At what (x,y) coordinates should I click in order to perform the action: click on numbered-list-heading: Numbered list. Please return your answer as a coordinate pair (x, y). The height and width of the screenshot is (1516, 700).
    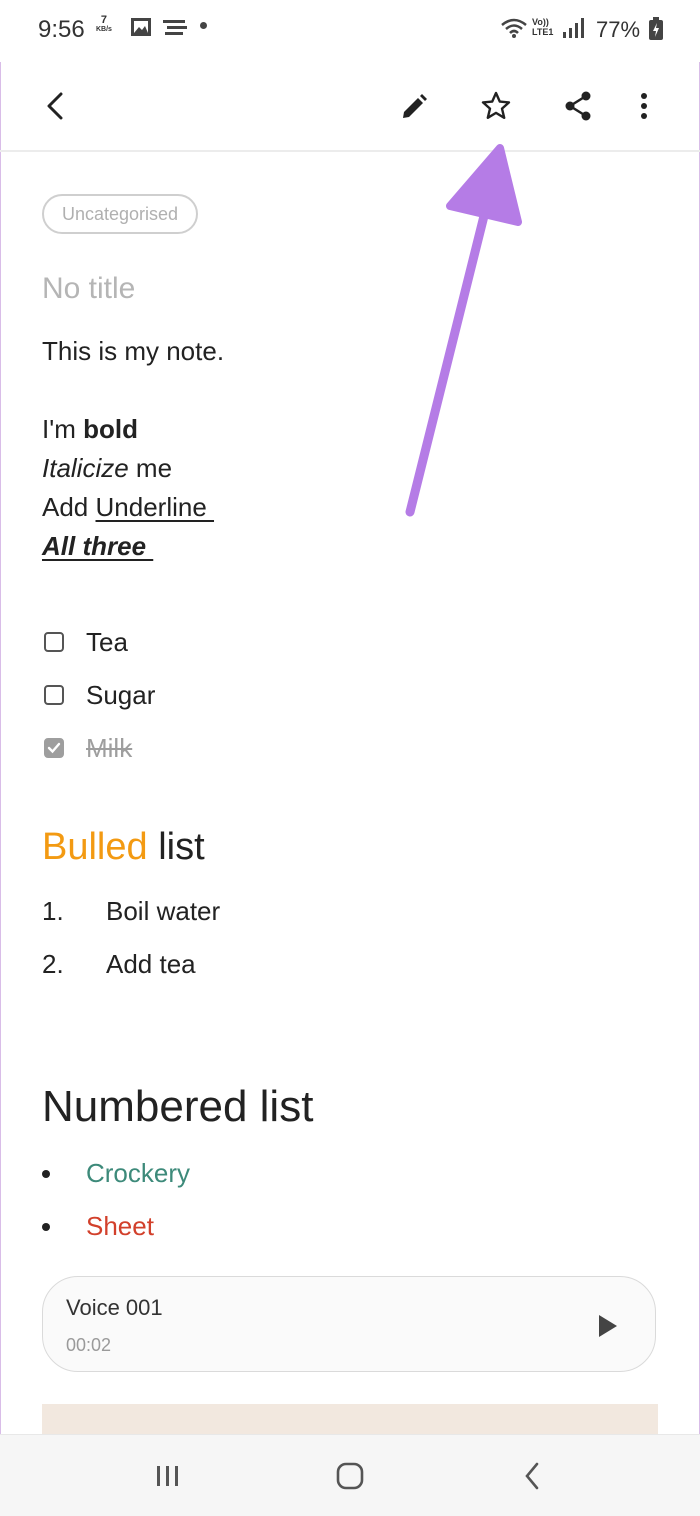
    Looking at the image, I should click on (178, 1106).